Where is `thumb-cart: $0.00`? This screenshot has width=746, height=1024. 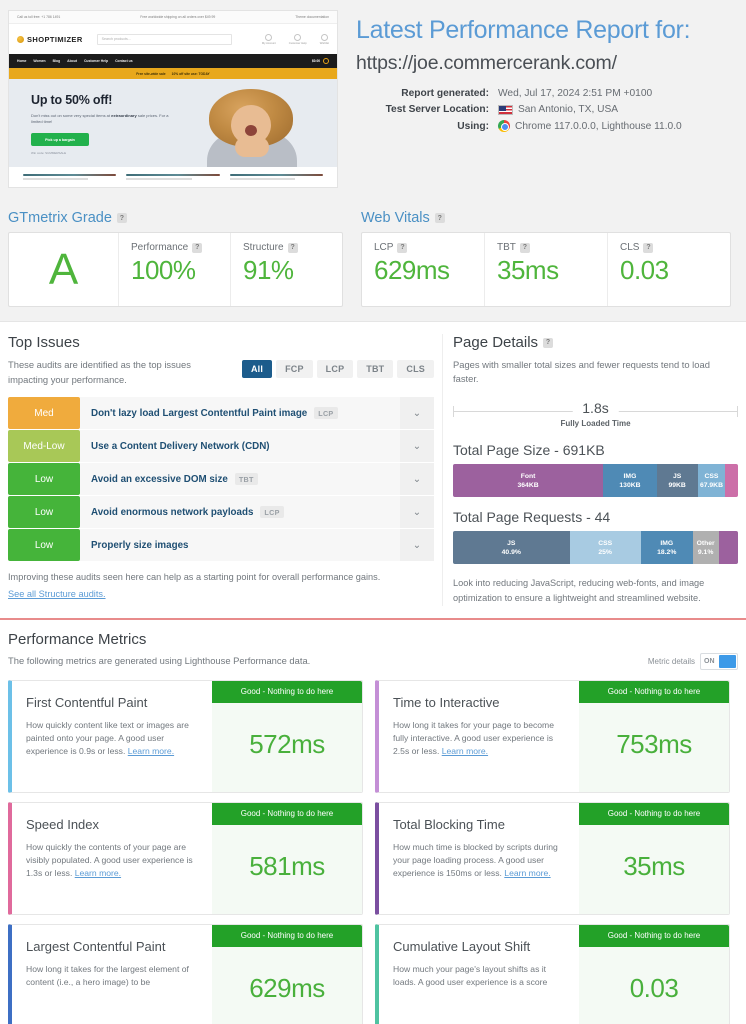 thumb-cart: $0.00 is located at coordinates (320, 61).